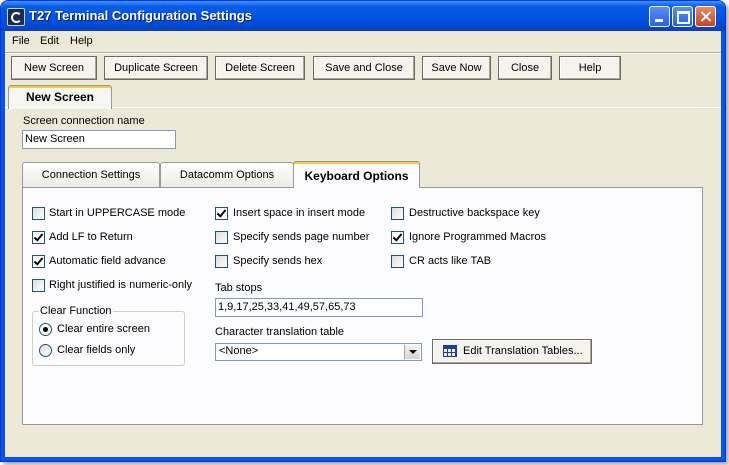 This screenshot has height=465, width=729. What do you see at coordinates (301, 237) in the screenshot?
I see `specify-page-number-label: Specify sends page number` at bounding box center [301, 237].